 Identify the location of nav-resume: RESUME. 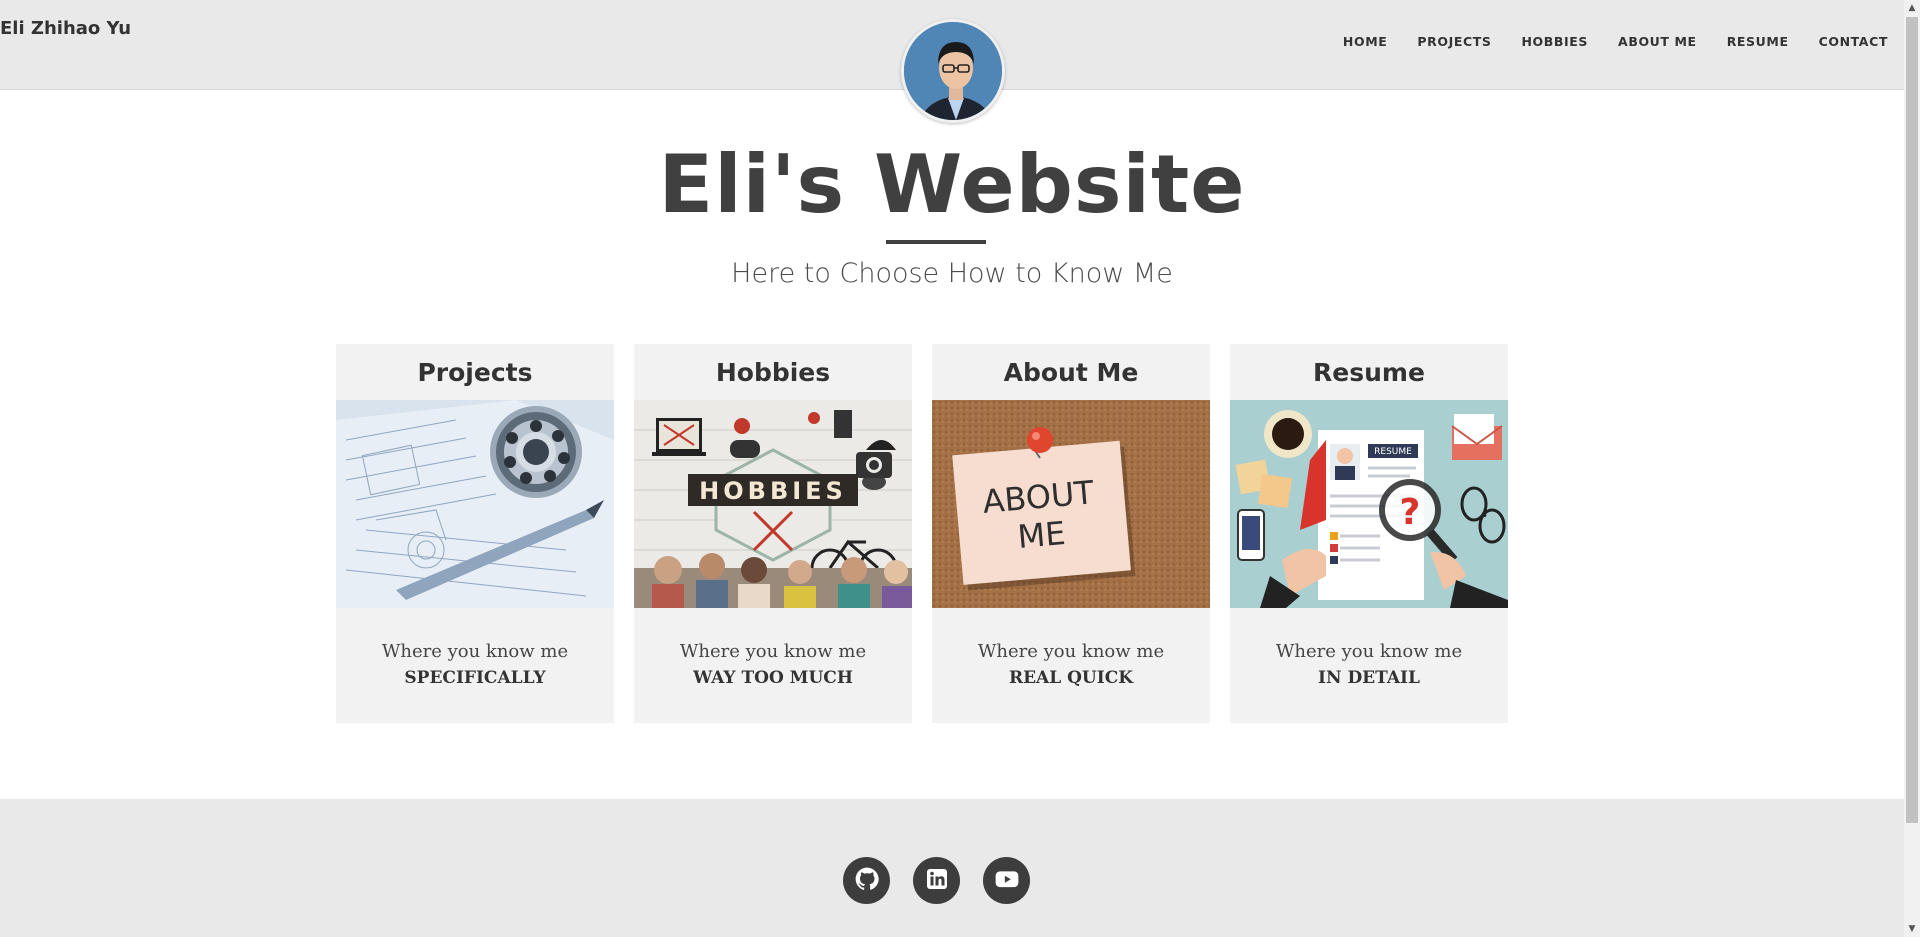
(1758, 41).